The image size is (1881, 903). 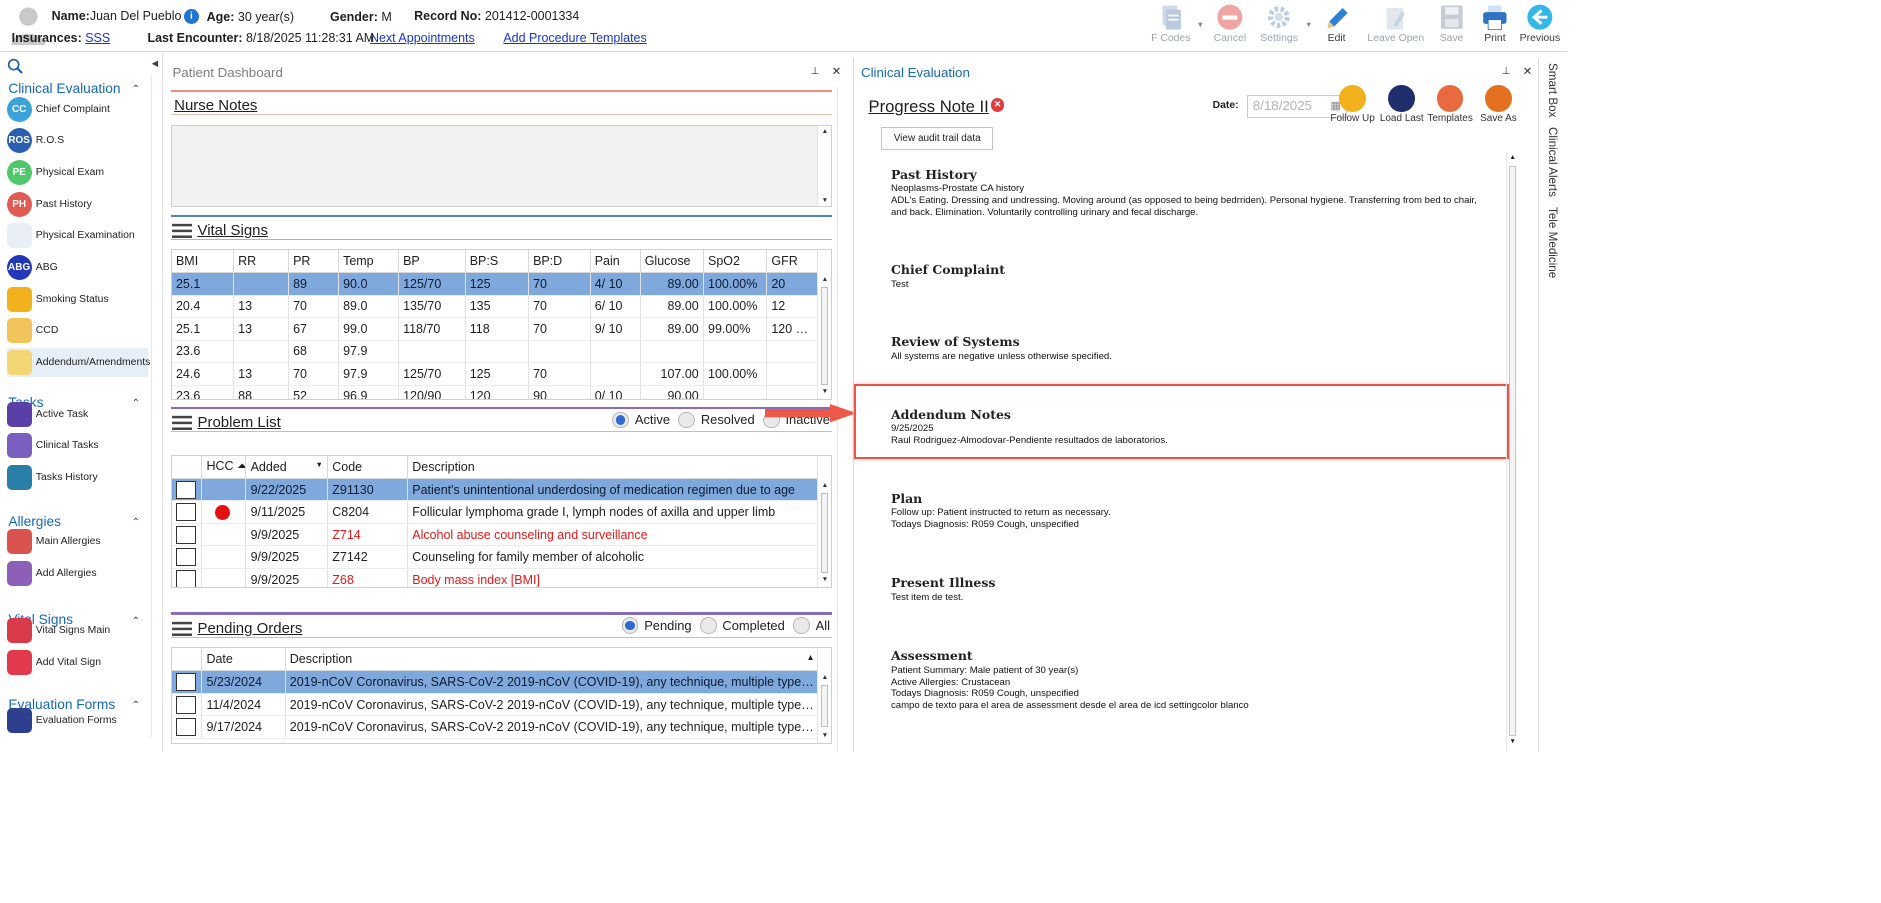 I want to click on column-header: PR, so click(x=313, y=262).